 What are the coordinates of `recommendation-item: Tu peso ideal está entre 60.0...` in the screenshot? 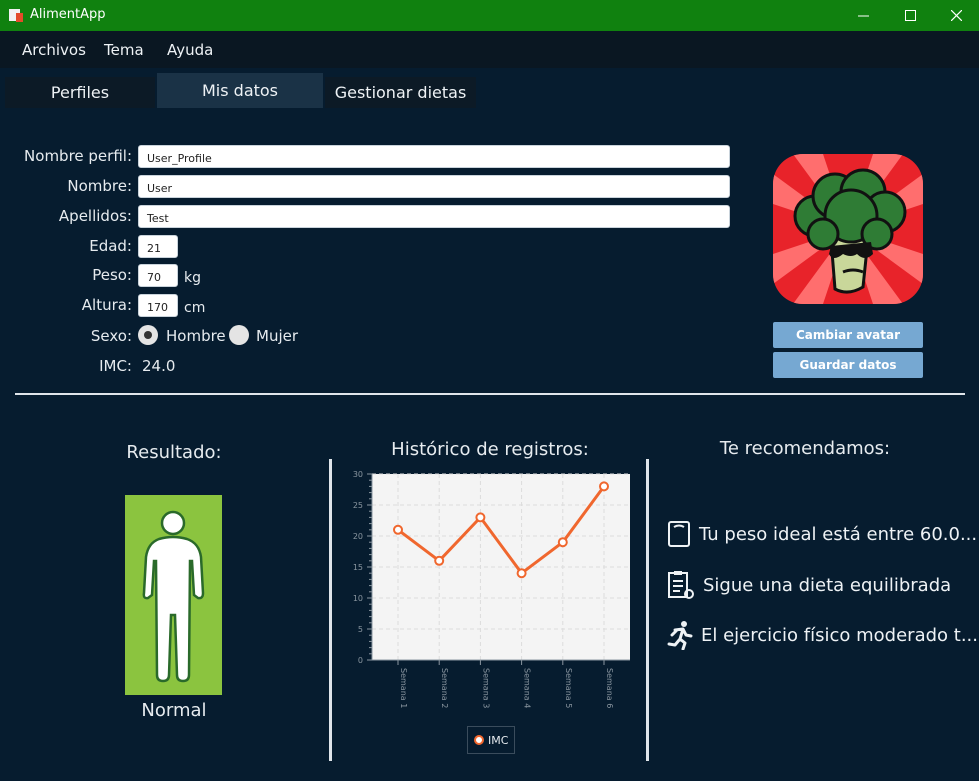 It's located at (822, 534).